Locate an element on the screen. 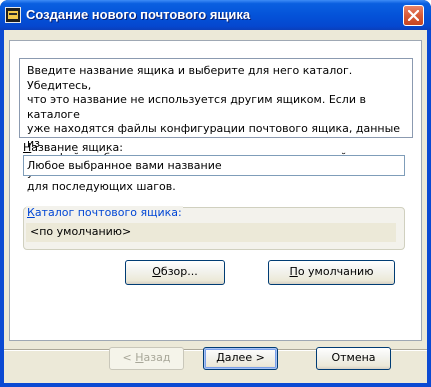 Image resolution: width=431 pixels, height=387 pixels. directory-legend-text: аталог почтового ящика: is located at coordinates (108, 212).